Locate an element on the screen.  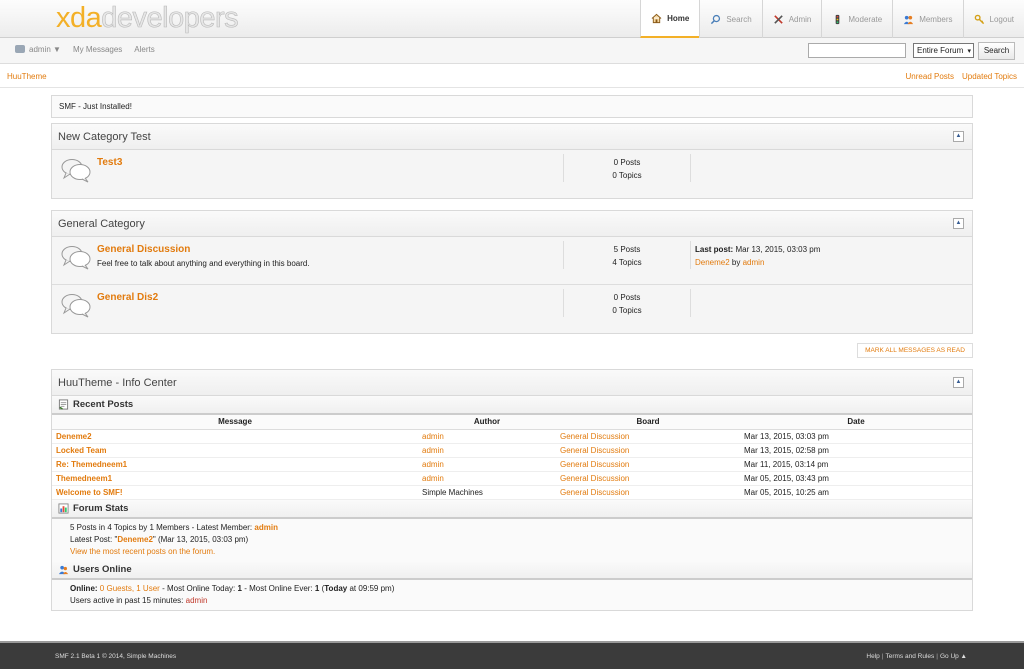
site-logo: xdadevelopers is located at coordinates (147, 18).